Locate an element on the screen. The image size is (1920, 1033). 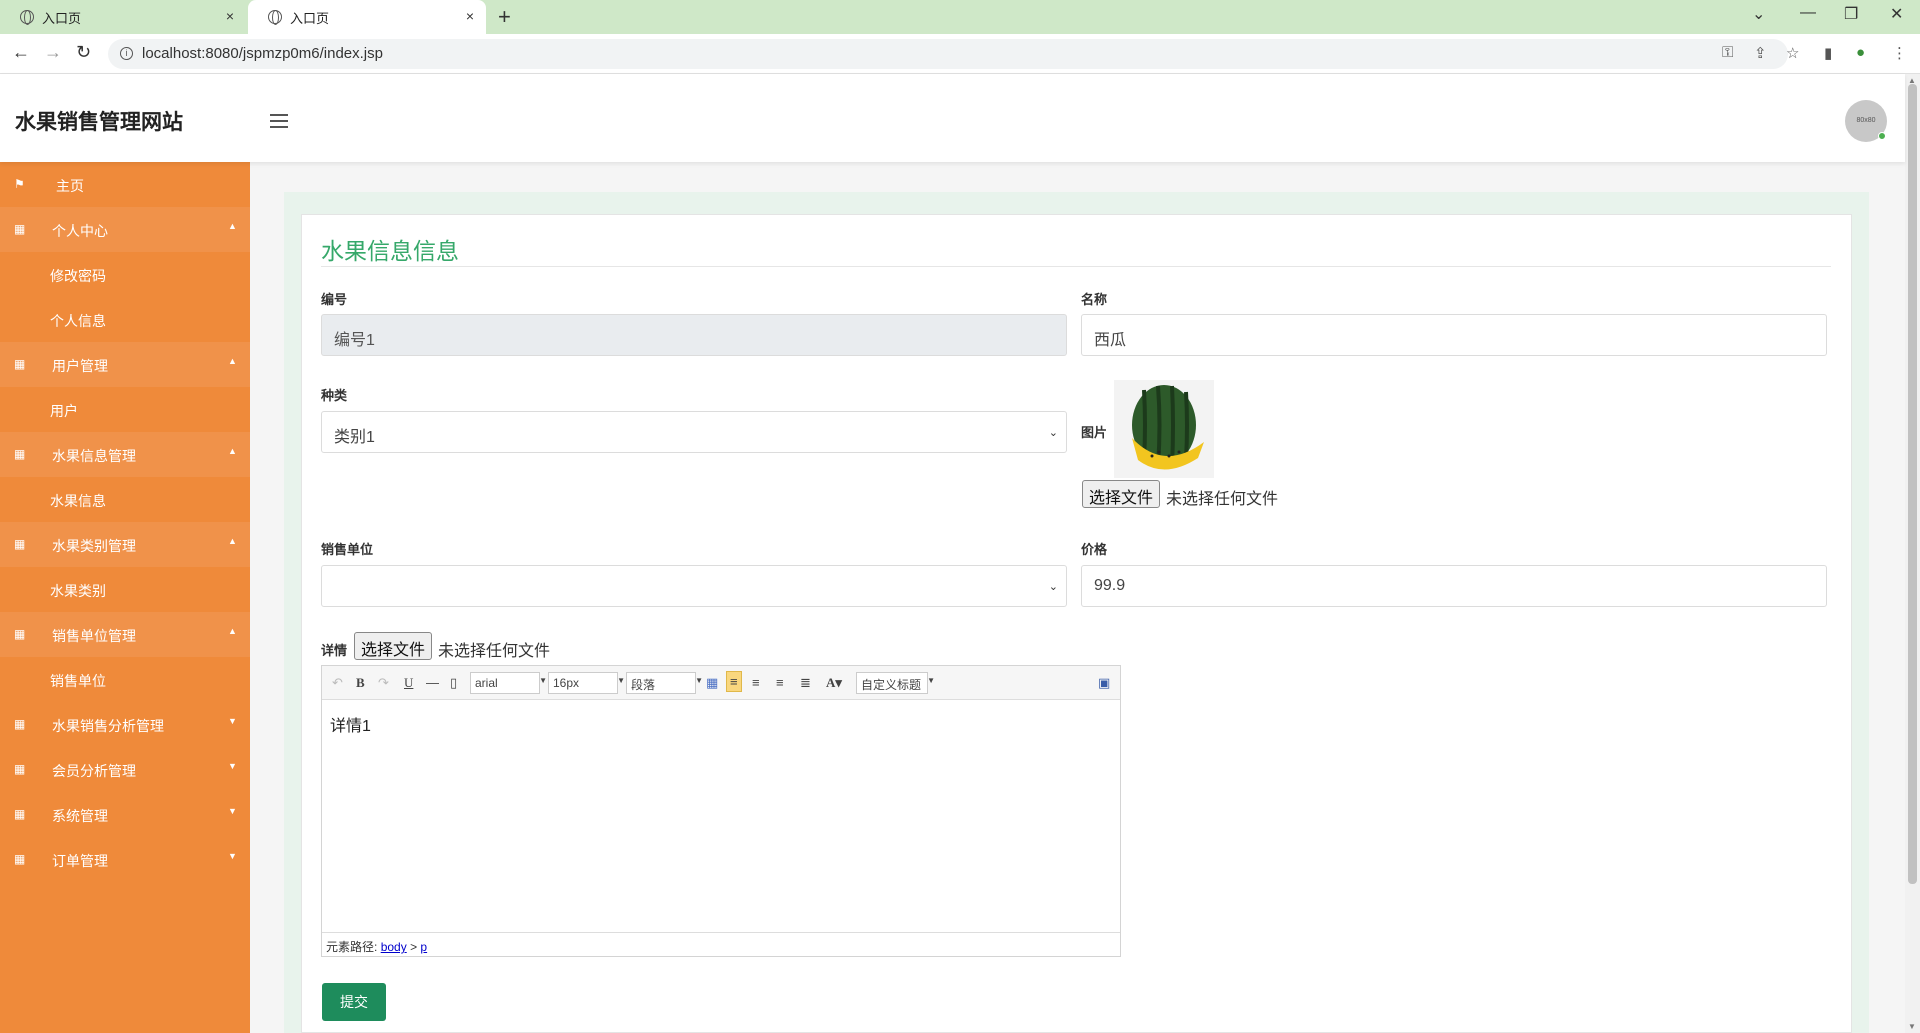
sidebar-item-label: 销售单位 is located at coordinates (78, 681).